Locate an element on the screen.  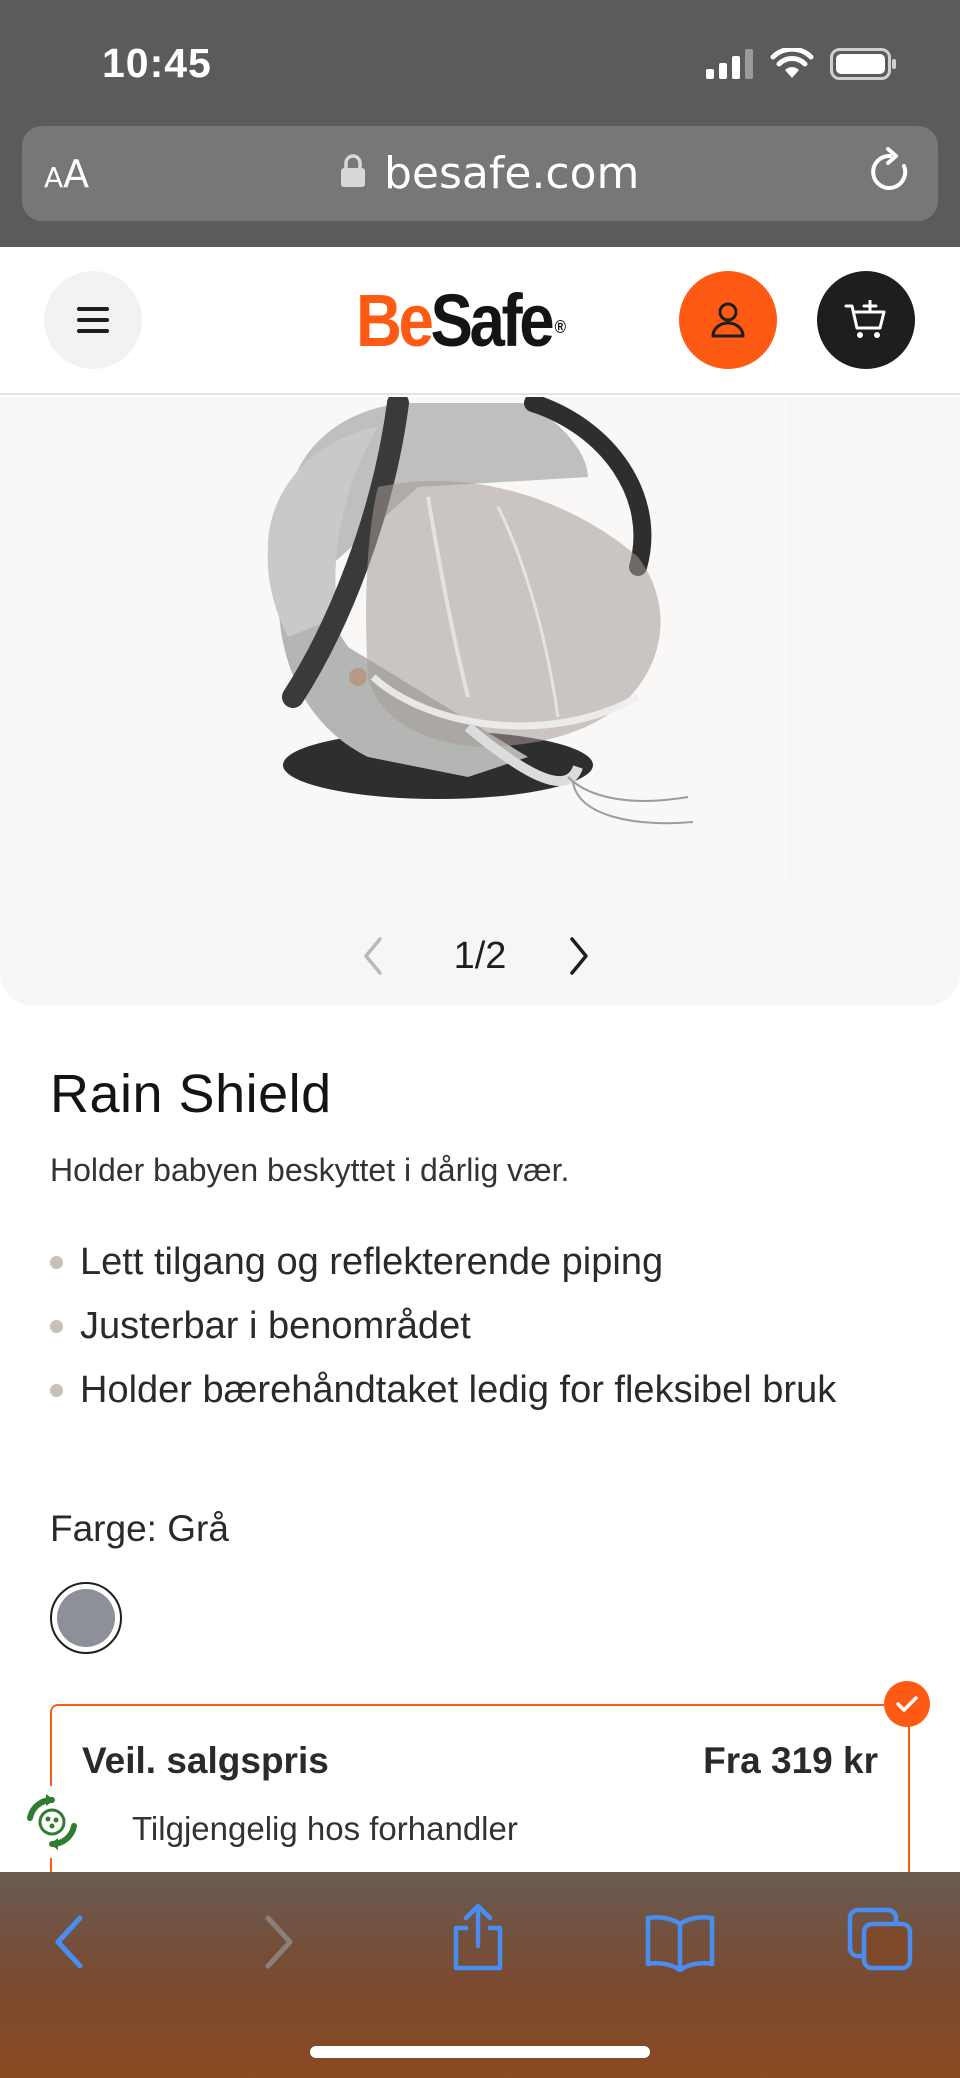
feature-text: Justerbar i benområdet is located at coordinates (275, 1326).